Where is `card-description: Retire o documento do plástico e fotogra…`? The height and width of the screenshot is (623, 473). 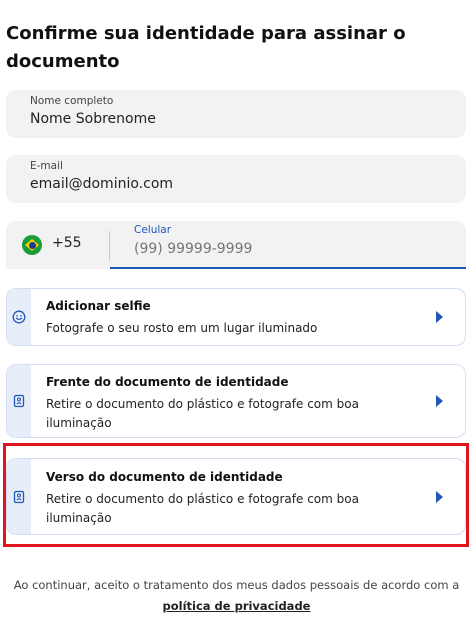
card-description: Retire o documento do plástico e fotogra… is located at coordinates (202, 413).